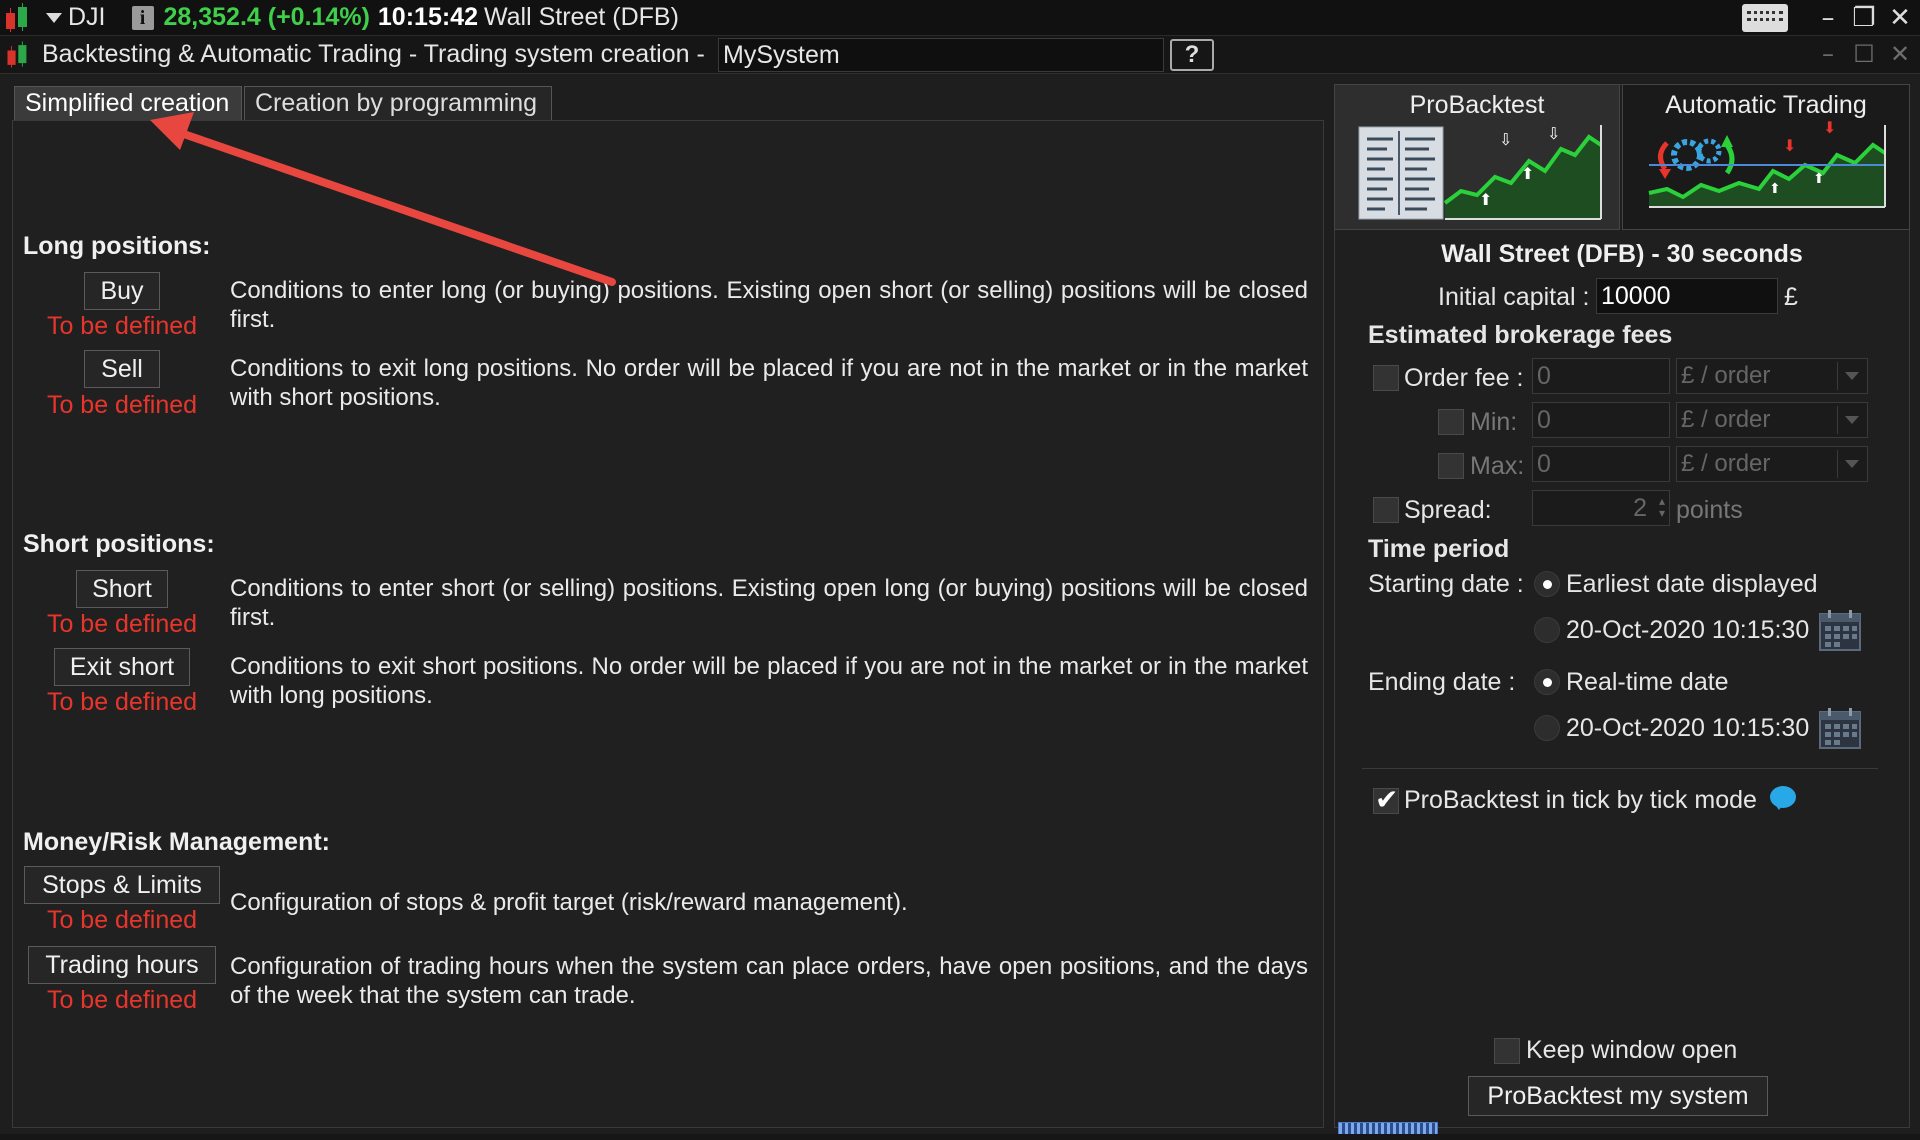  Describe the element at coordinates (1765, 18) in the screenshot. I see `keyboard-icon` at that location.